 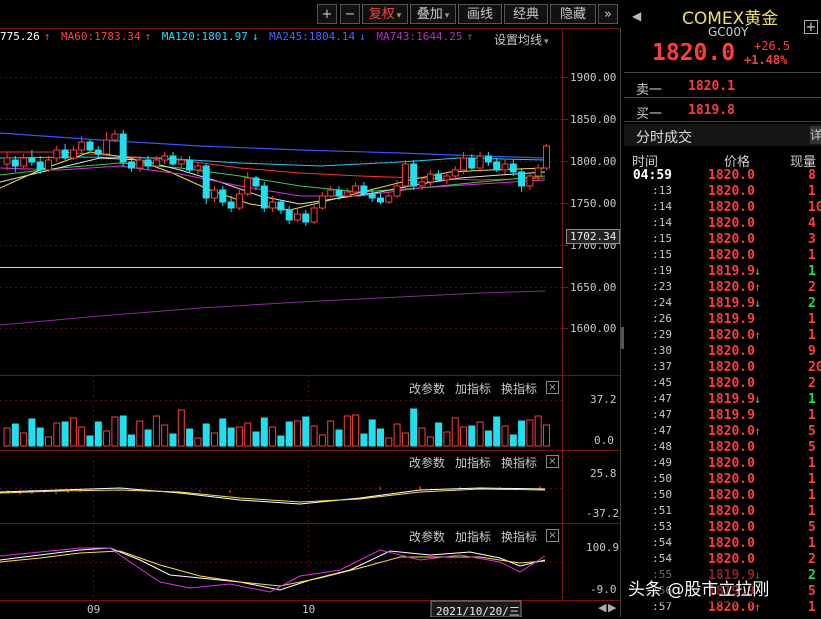 I want to click on tick-row: :13 1820.0 1, so click(x=722, y=192).